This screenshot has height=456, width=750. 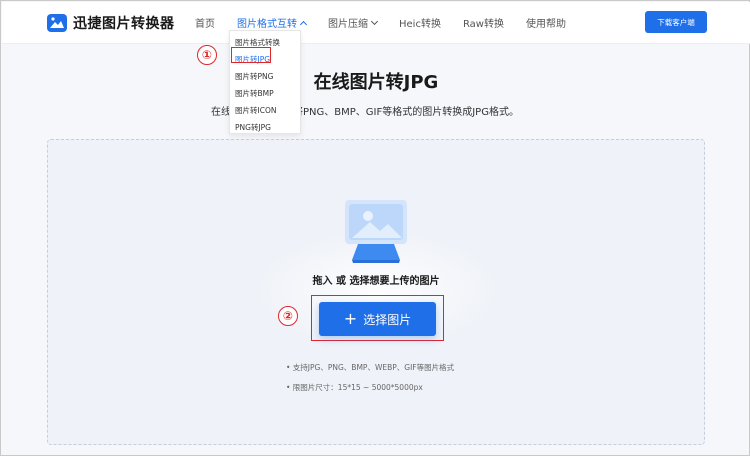 What do you see at coordinates (354, 387) in the screenshot?
I see `size-limit-text: • 限图片尺寸：15*15 ~ 5000*5000px` at bounding box center [354, 387].